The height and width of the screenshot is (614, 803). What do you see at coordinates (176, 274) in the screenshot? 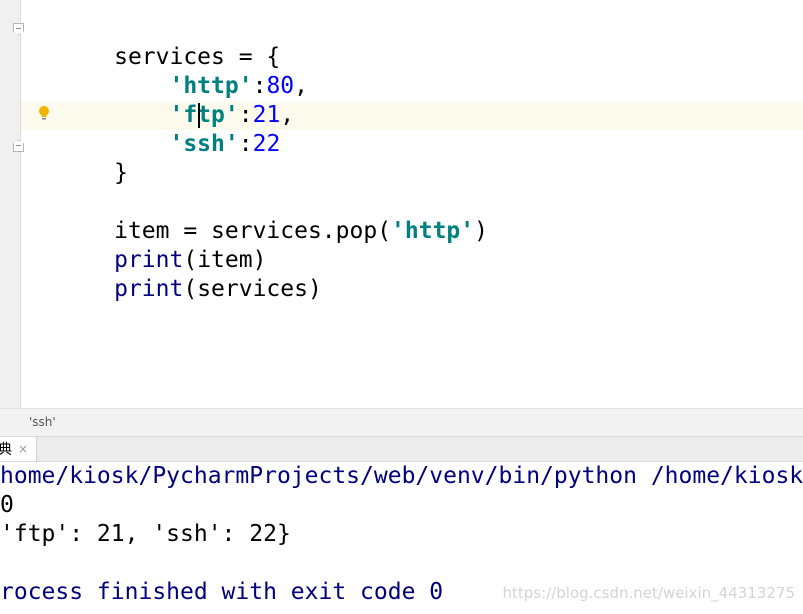
I see `code-line: print(services)` at bounding box center [176, 274].